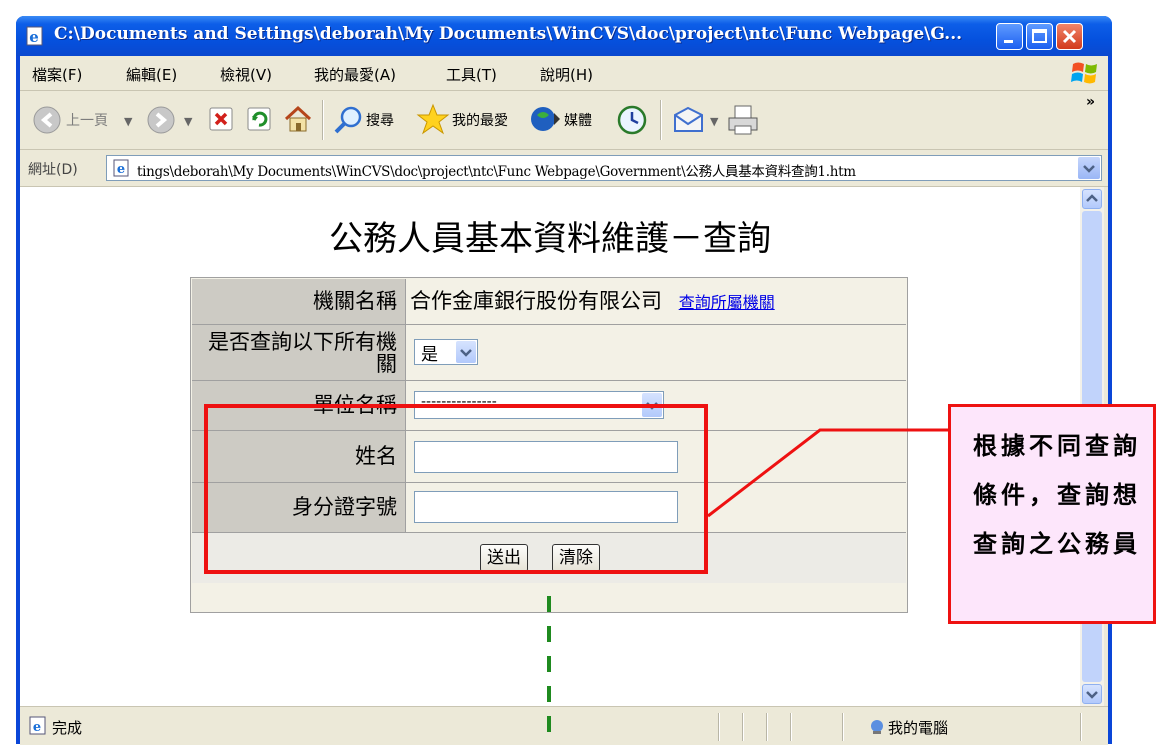 This screenshot has height=745, width=1156. I want to click on annotation-lines, so click(747, 586).